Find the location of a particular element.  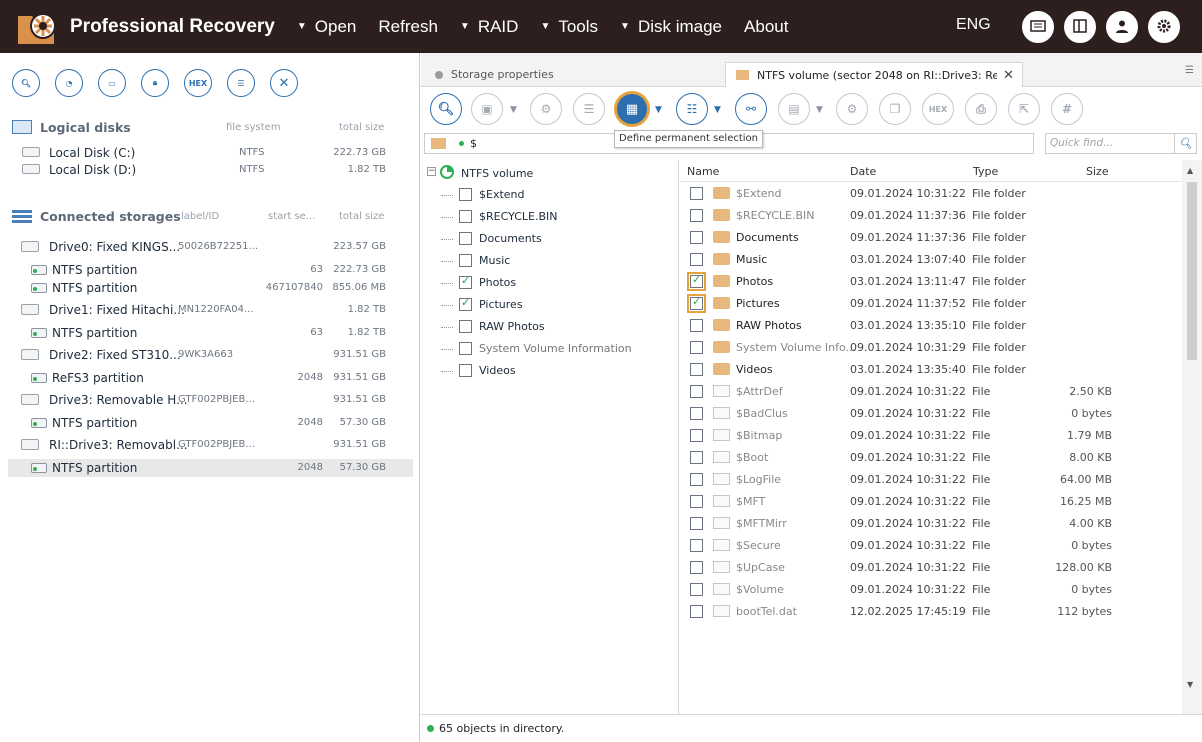

settings-button is located at coordinates (1164, 27).